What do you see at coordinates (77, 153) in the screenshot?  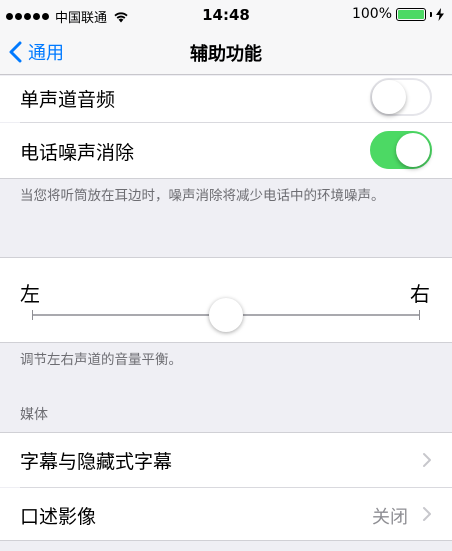 I see `noise-cancel-label: 电话噪声消除` at bounding box center [77, 153].